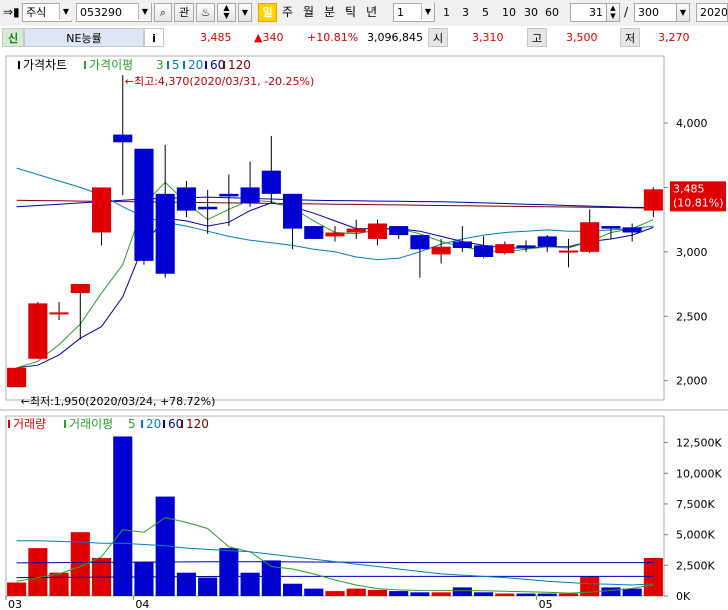  What do you see at coordinates (111, 65) in the screenshot?
I see `legend-price-ma: 가격이평` at bounding box center [111, 65].